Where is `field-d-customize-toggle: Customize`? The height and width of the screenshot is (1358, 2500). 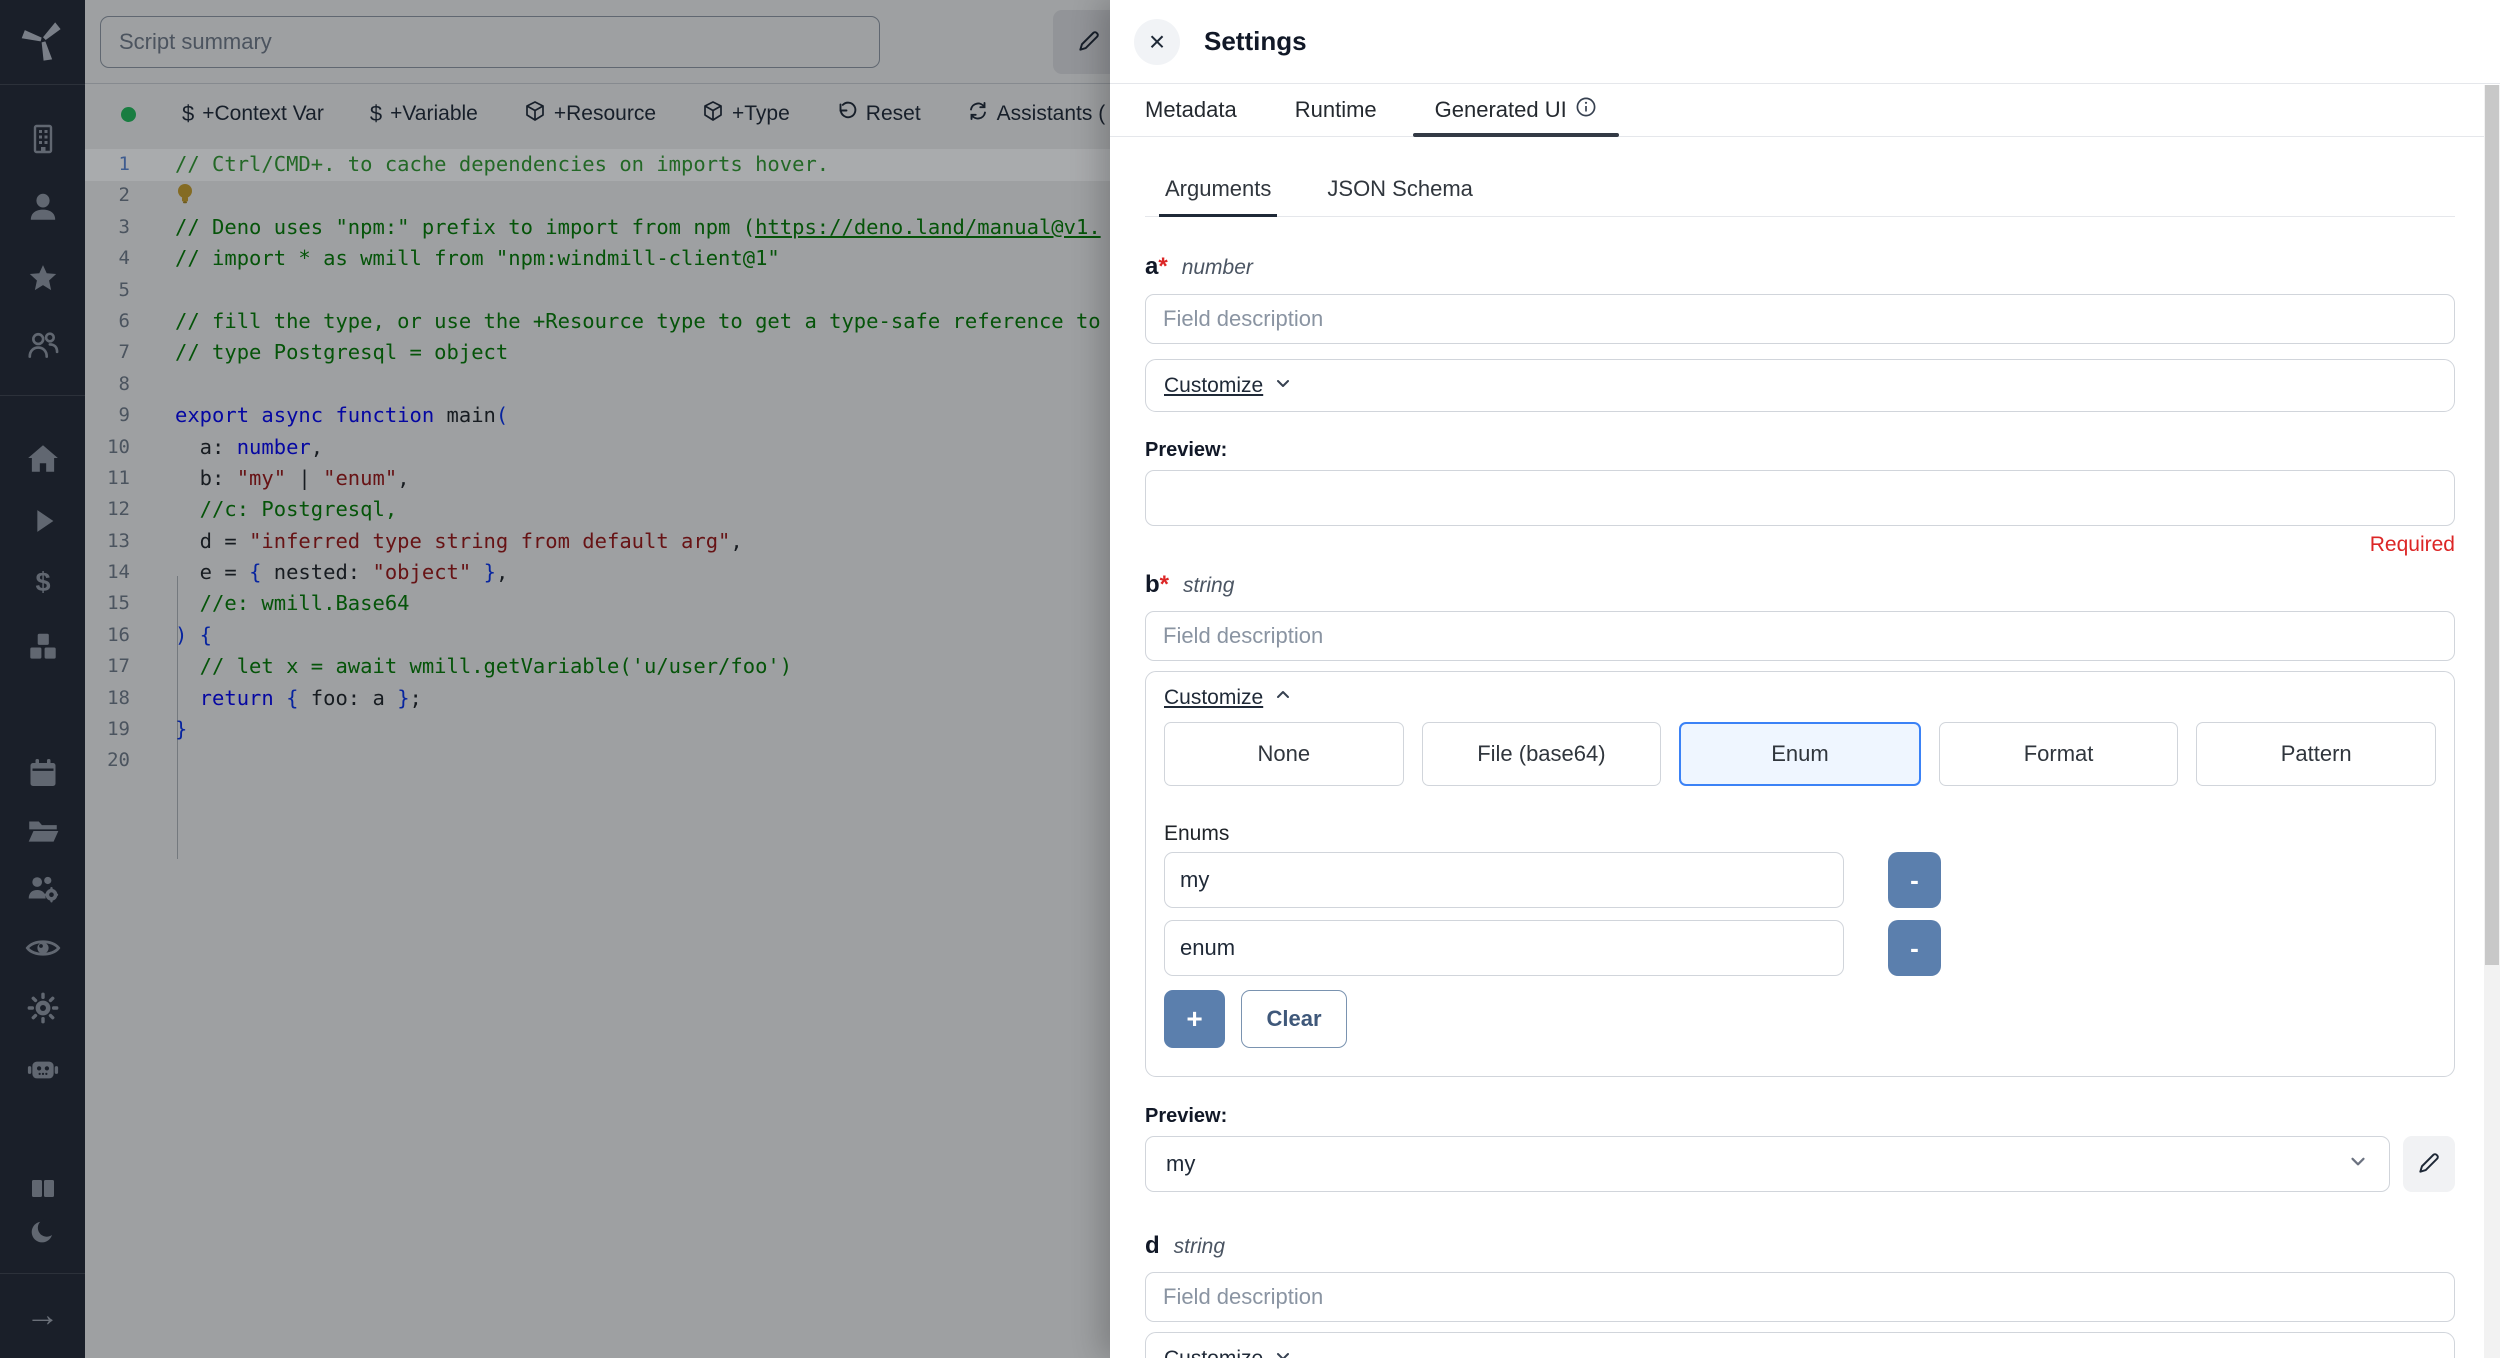
field-d-customize-toggle: Customize is located at coordinates (1800, 1352).